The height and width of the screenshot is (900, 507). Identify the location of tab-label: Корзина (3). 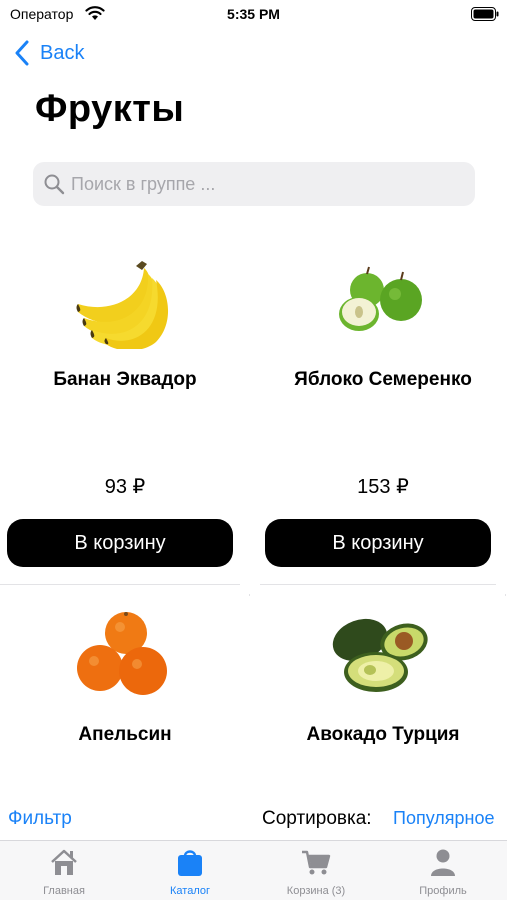
(316, 891).